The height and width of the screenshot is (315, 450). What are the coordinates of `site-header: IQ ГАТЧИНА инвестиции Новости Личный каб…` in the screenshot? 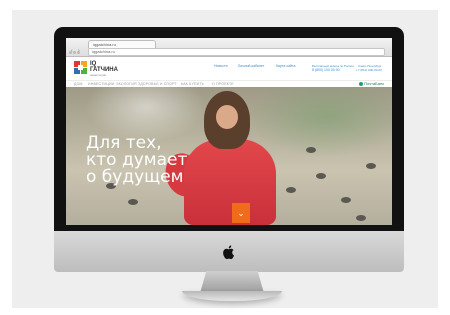 It's located at (229, 68).